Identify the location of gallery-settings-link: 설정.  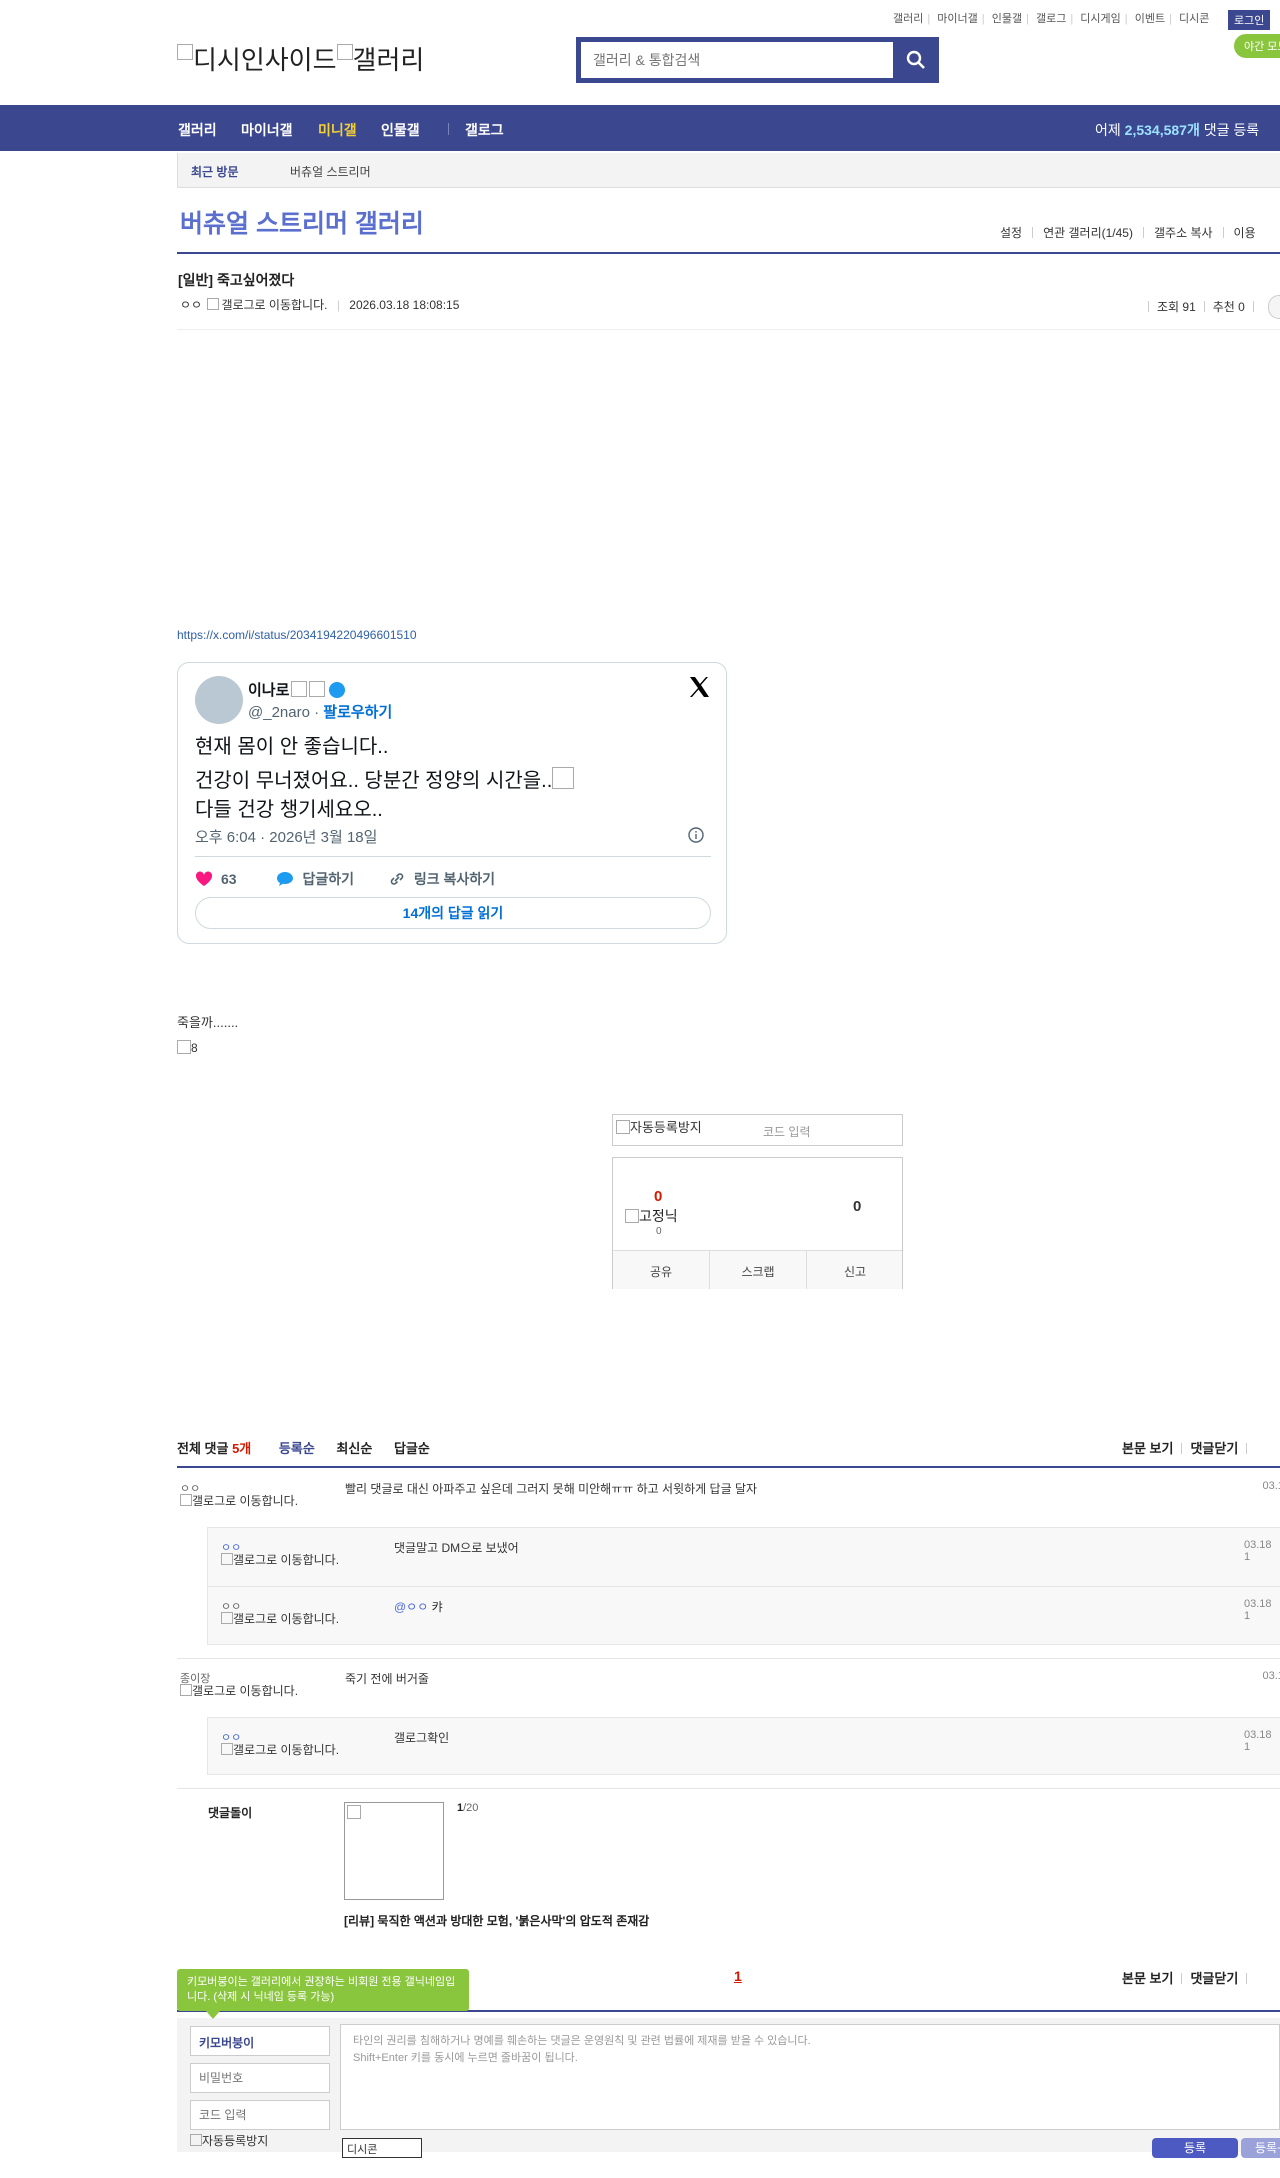
(1011, 233).